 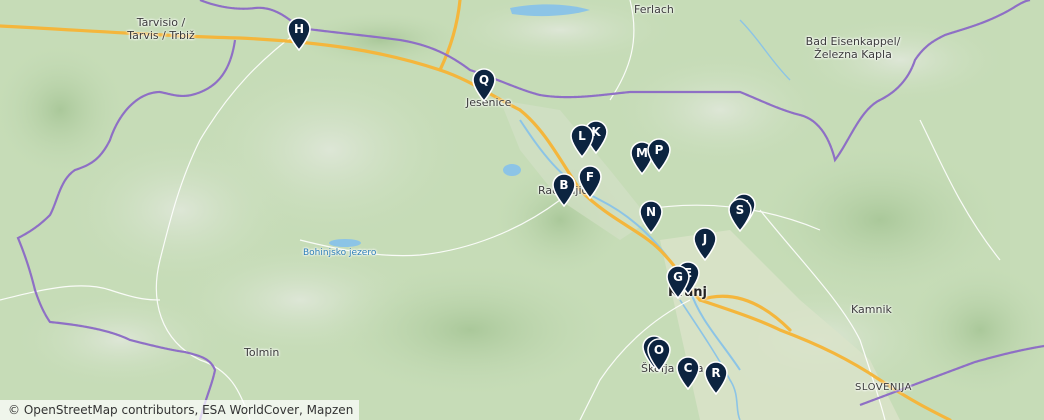 I want to click on map-marker-r: R, so click(x=716, y=378).